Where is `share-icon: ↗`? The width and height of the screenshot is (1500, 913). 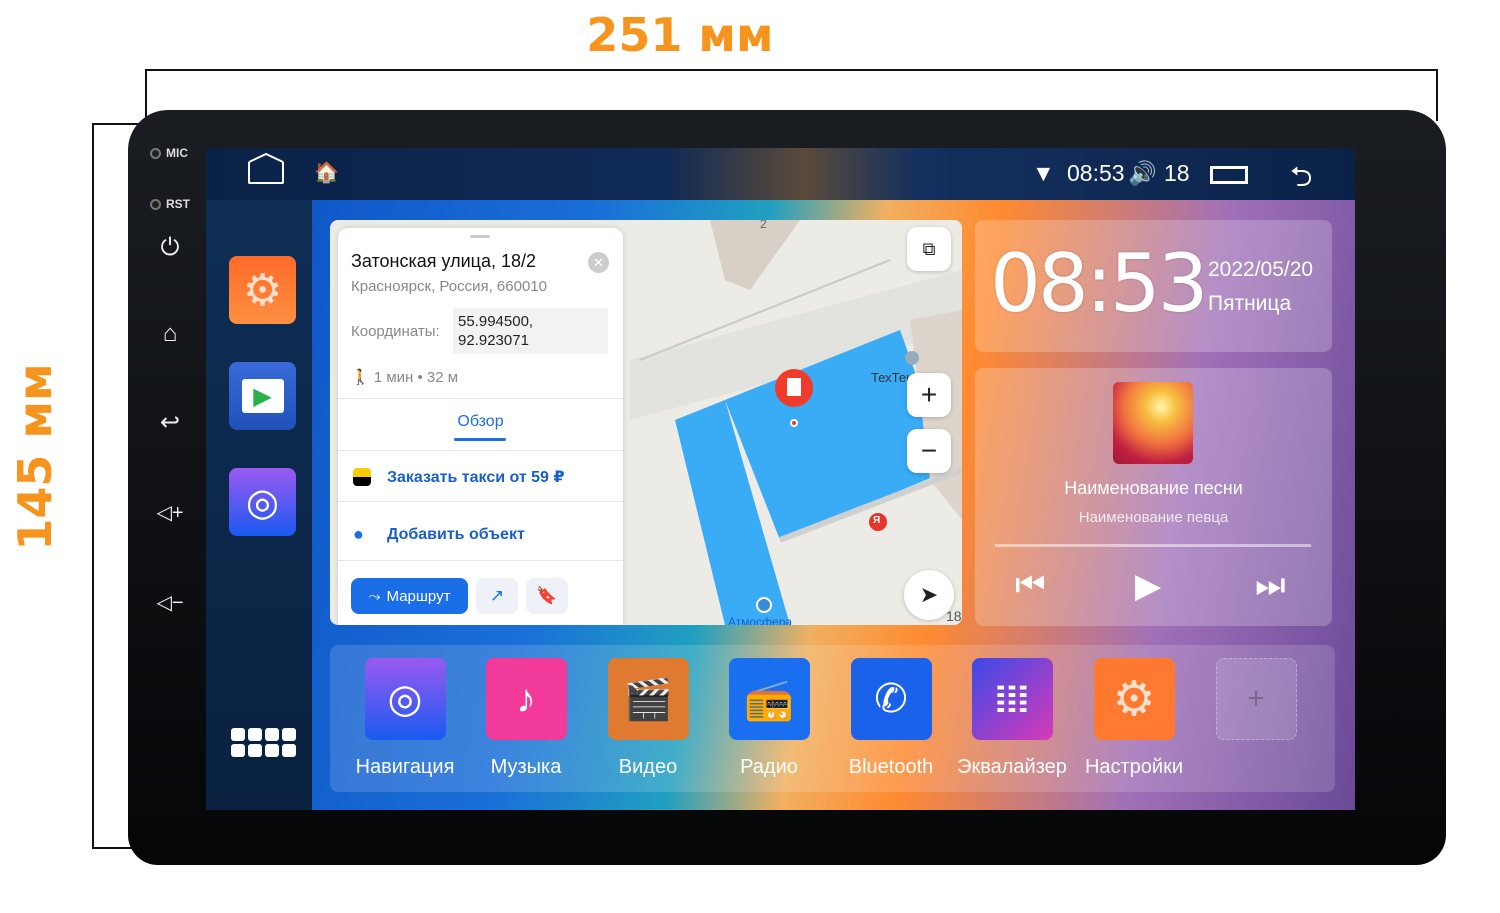
share-icon: ↗ is located at coordinates (497, 595).